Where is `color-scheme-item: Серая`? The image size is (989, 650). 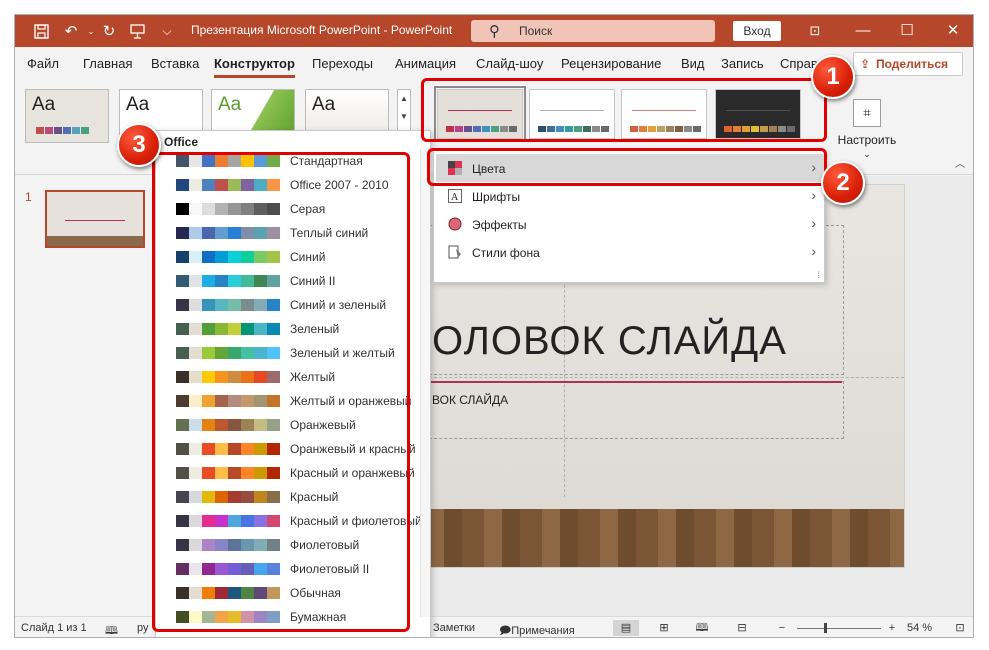 color-scheme-item: Серая is located at coordinates (293, 208).